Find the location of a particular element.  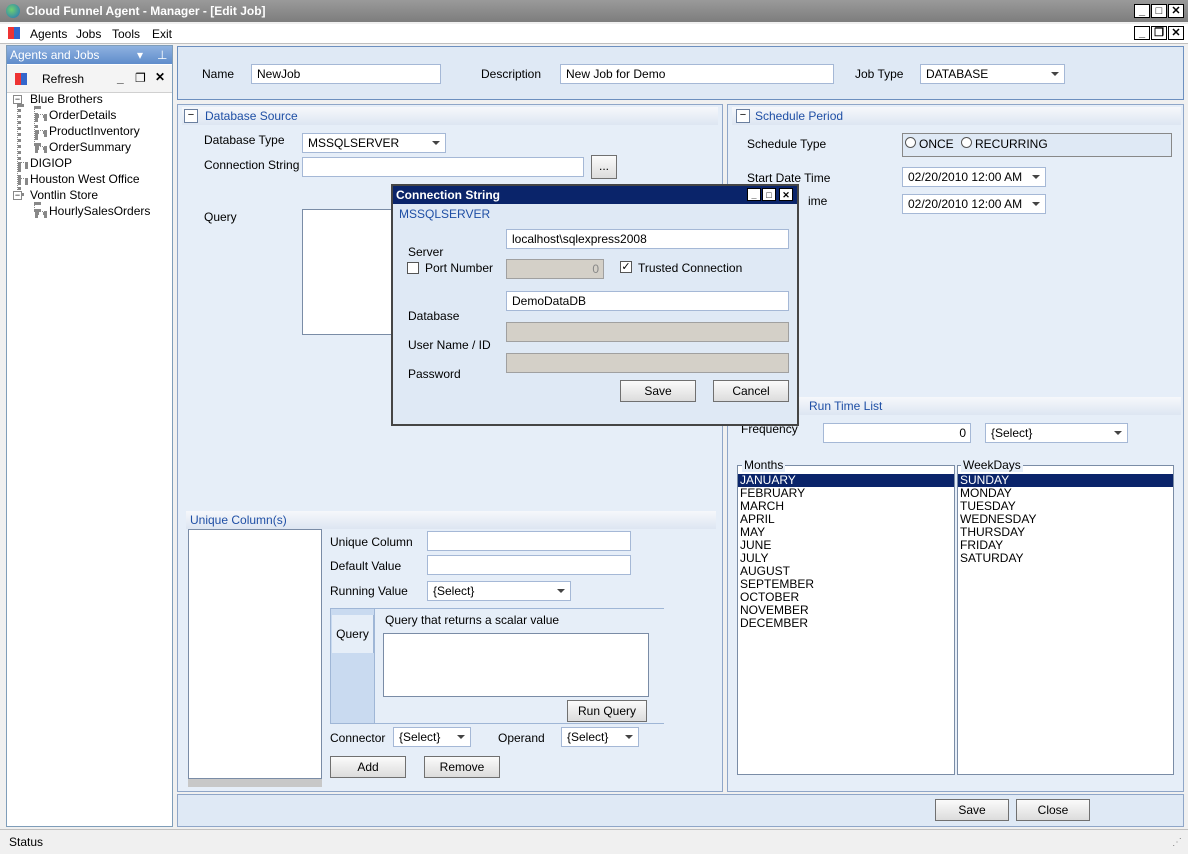

frequency-select-value: {Select} is located at coordinates (1012, 433).